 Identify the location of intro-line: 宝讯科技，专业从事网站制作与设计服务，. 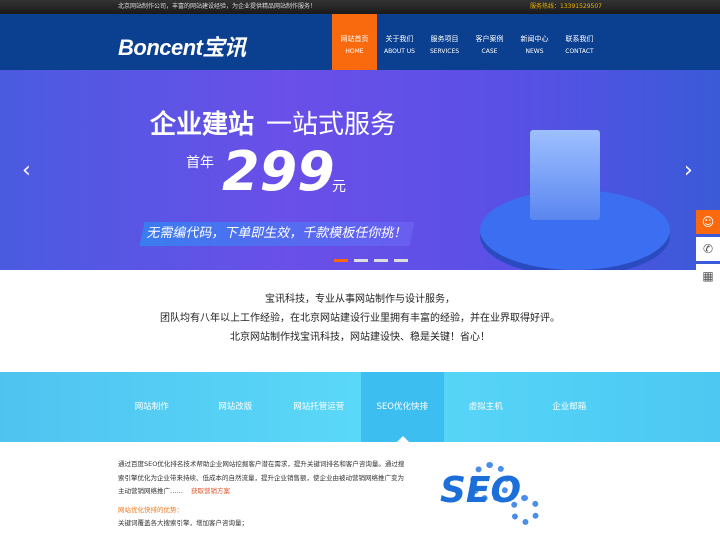
(360, 299).